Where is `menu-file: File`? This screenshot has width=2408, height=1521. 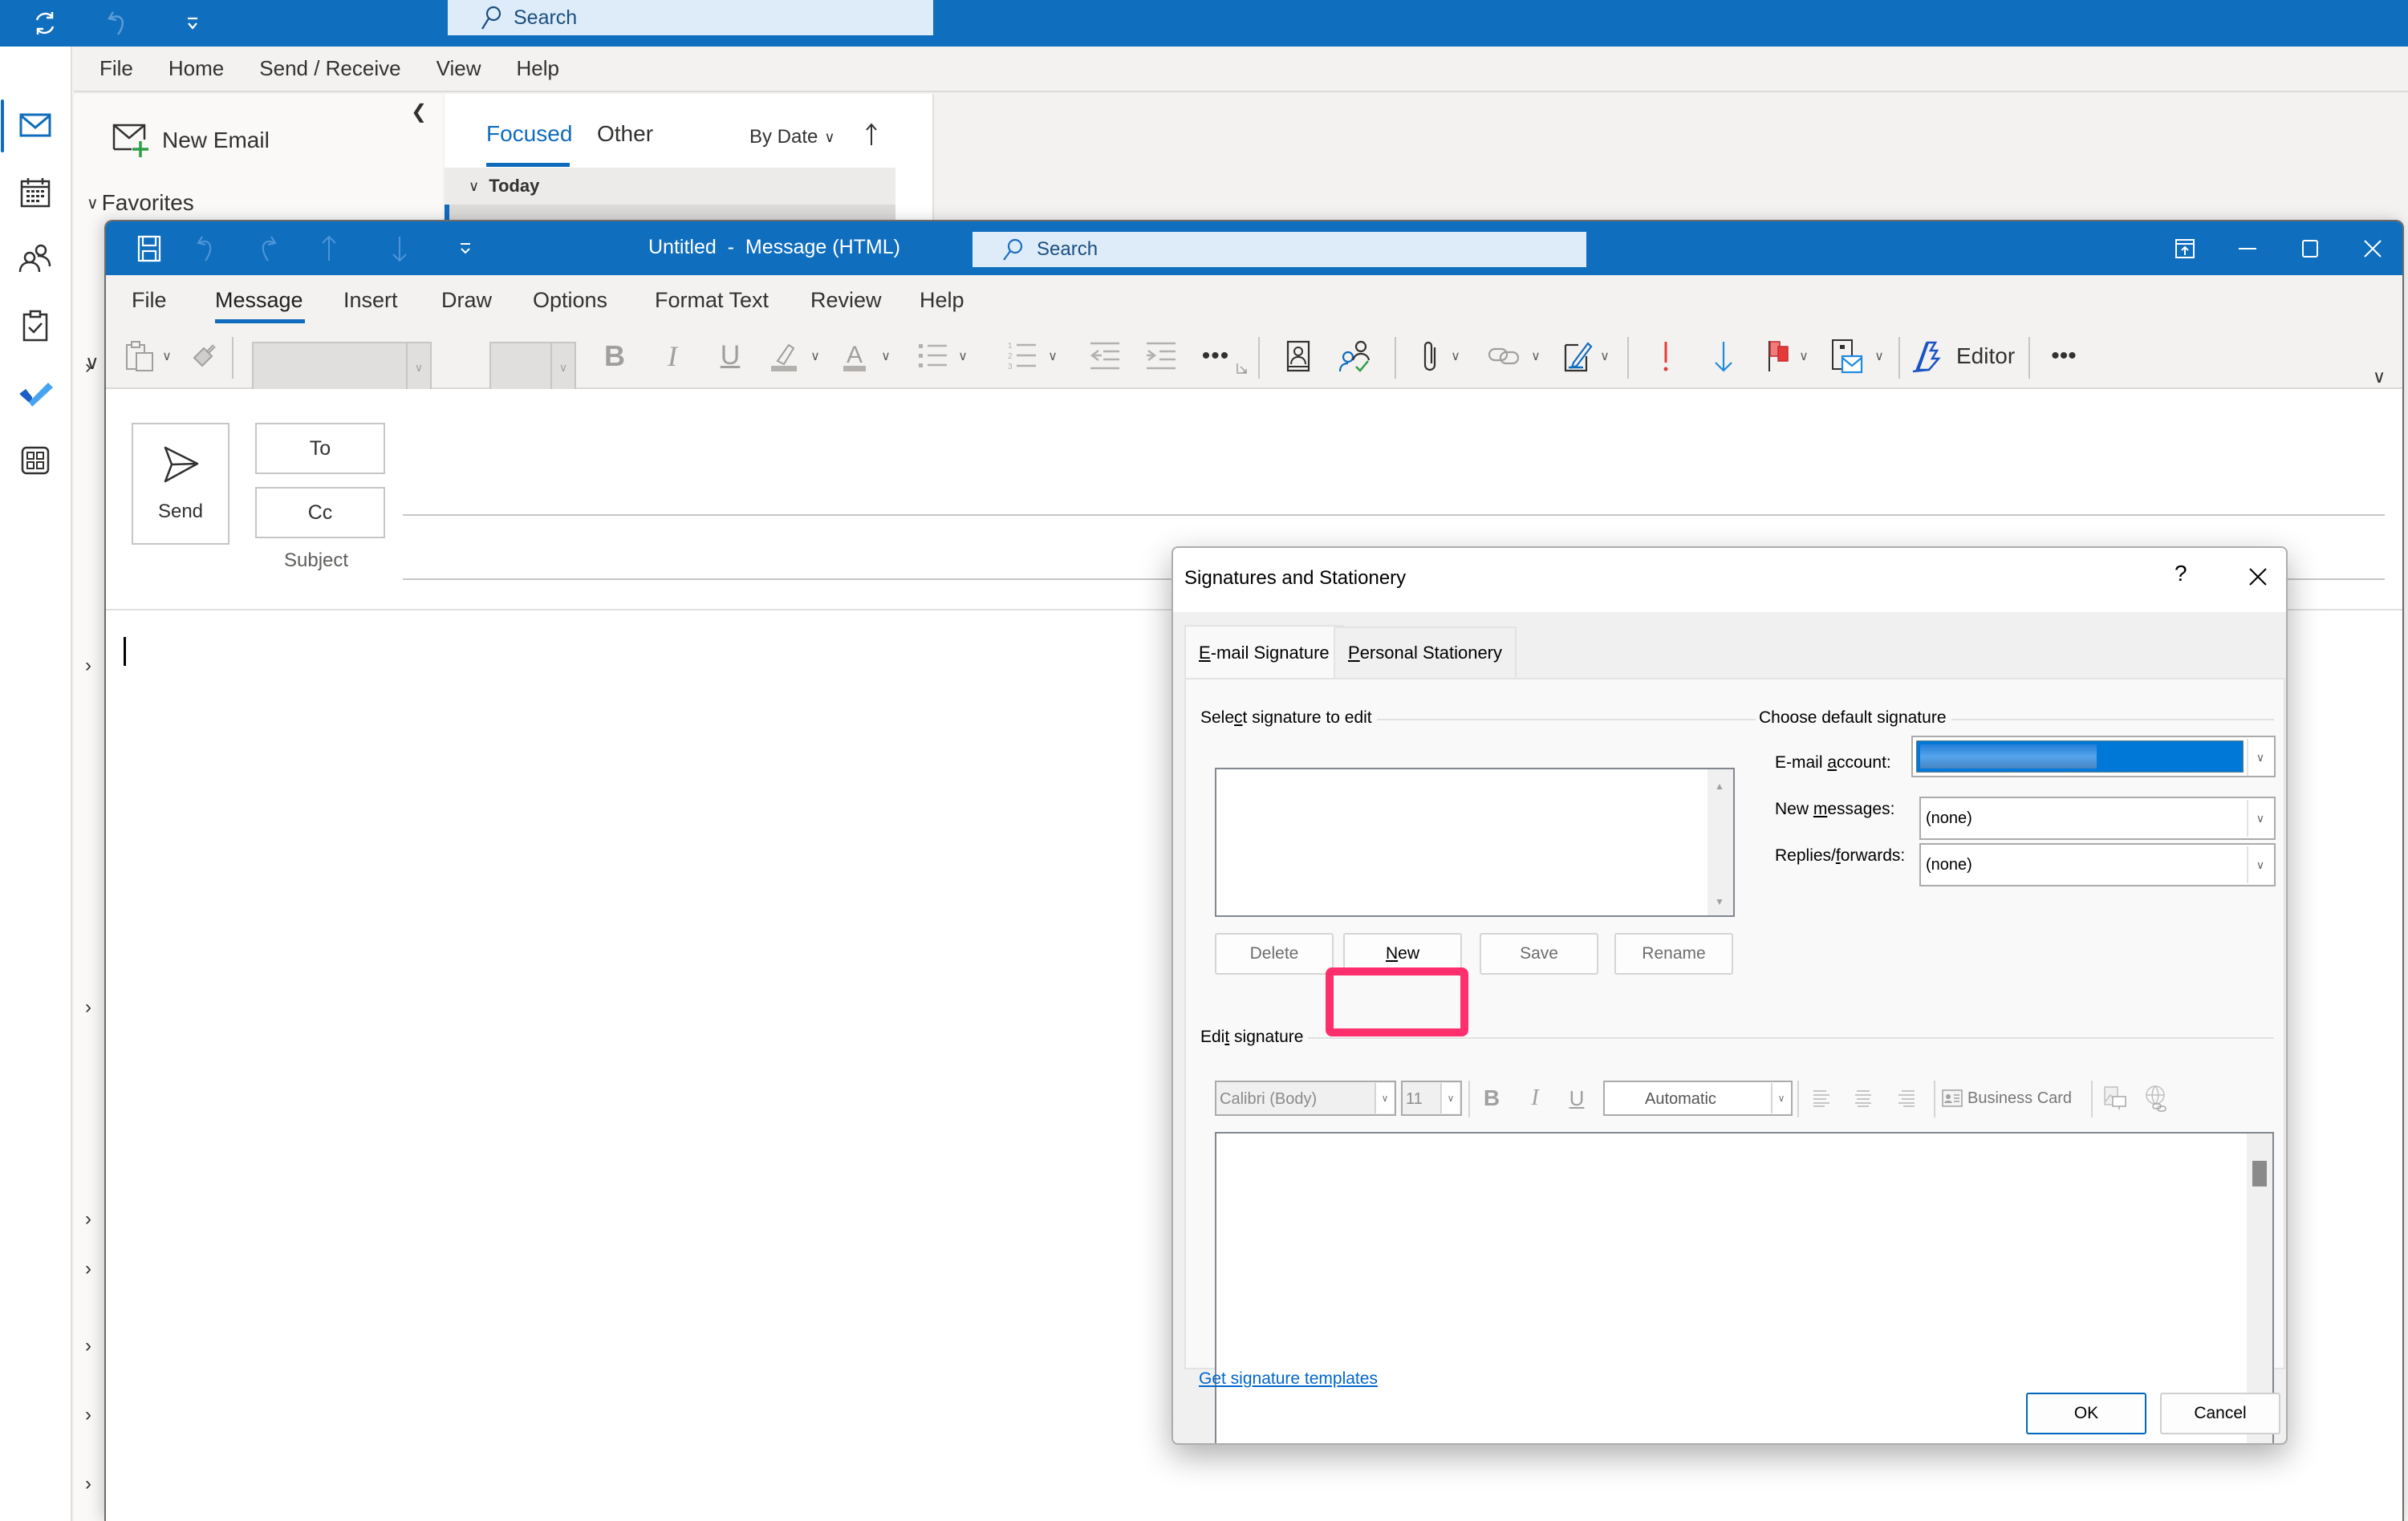
menu-file: File is located at coordinates (116, 68).